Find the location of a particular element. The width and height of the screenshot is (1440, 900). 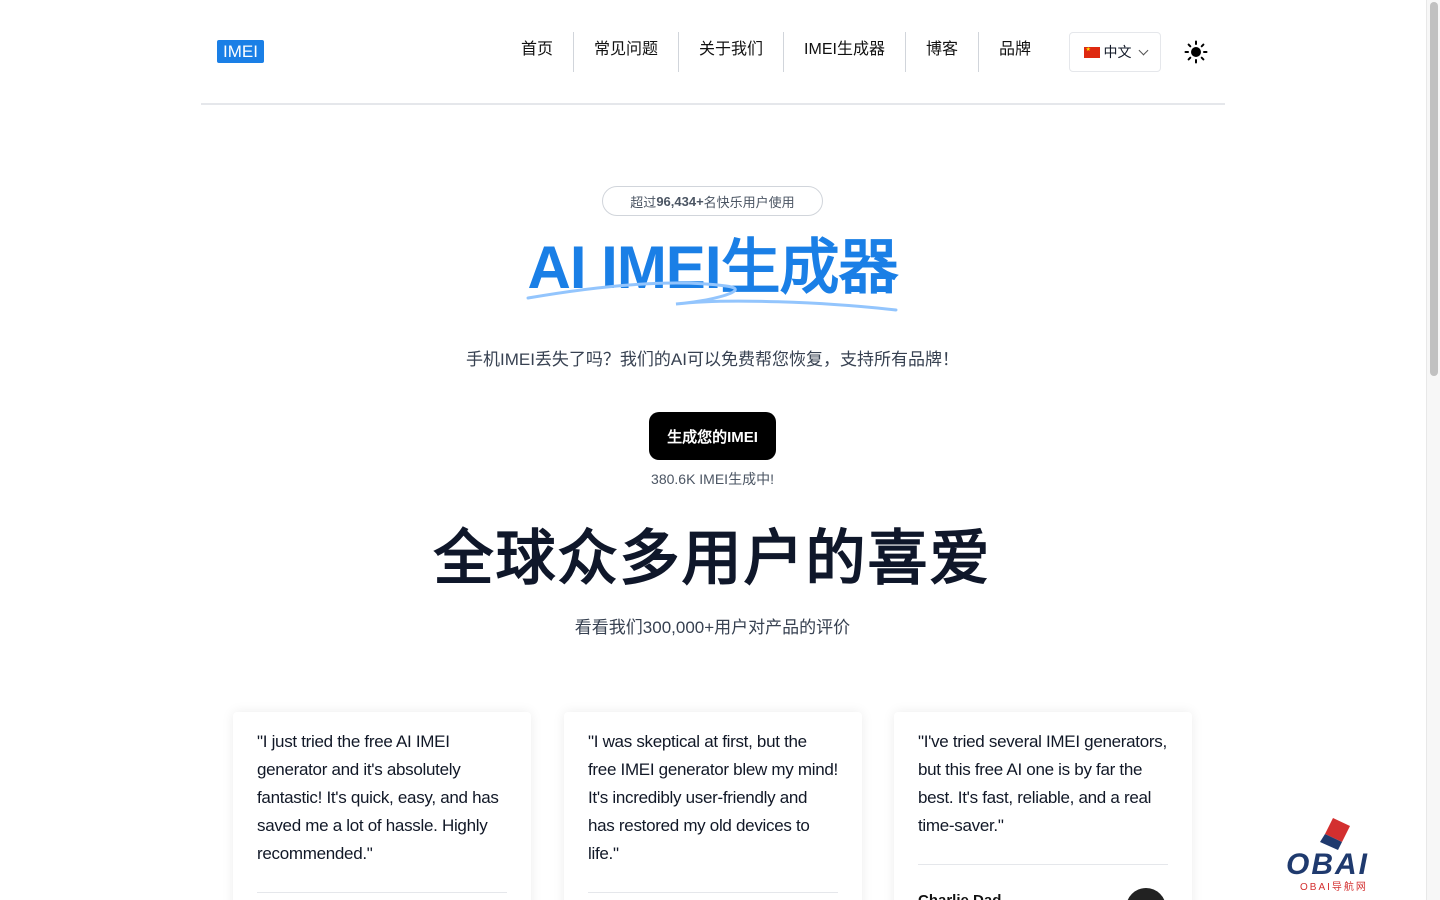

language-selector: 中文 is located at coordinates (1115, 52).